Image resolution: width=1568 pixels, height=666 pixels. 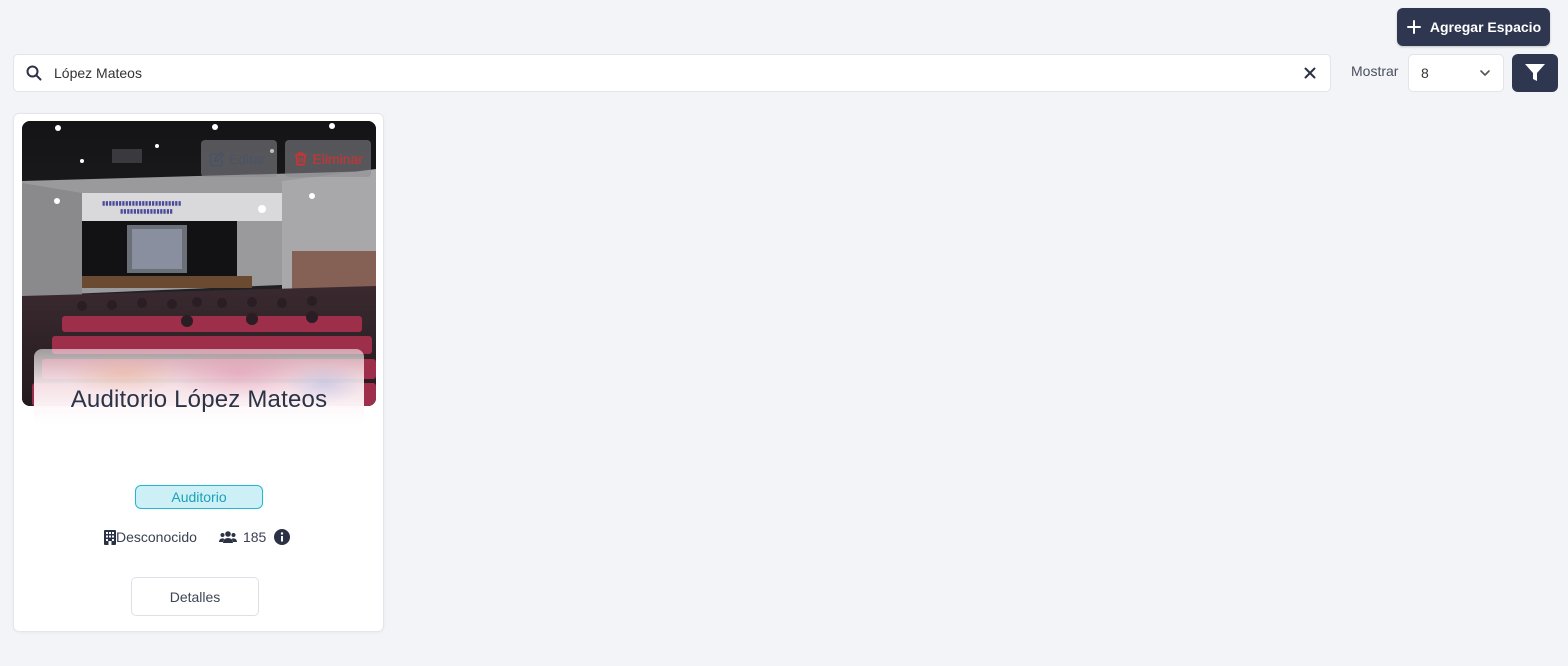 What do you see at coordinates (1456, 73) in the screenshot?
I see `page-size-select: 8` at bounding box center [1456, 73].